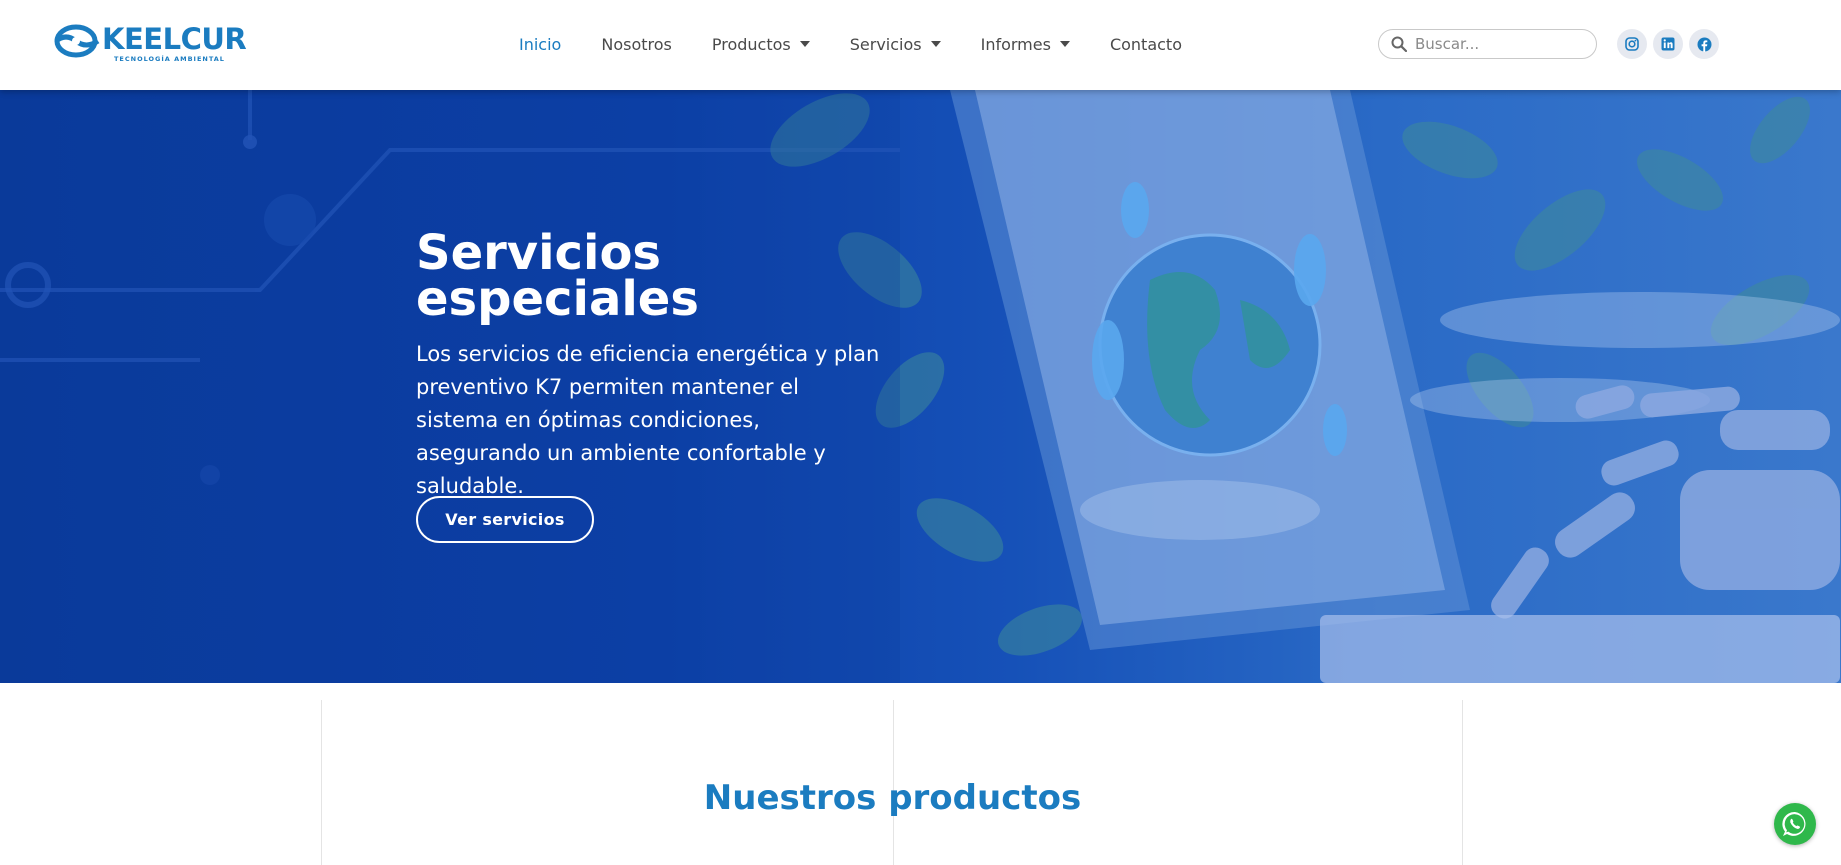  I want to click on nav-item-contacto: Contacto, so click(1146, 44).